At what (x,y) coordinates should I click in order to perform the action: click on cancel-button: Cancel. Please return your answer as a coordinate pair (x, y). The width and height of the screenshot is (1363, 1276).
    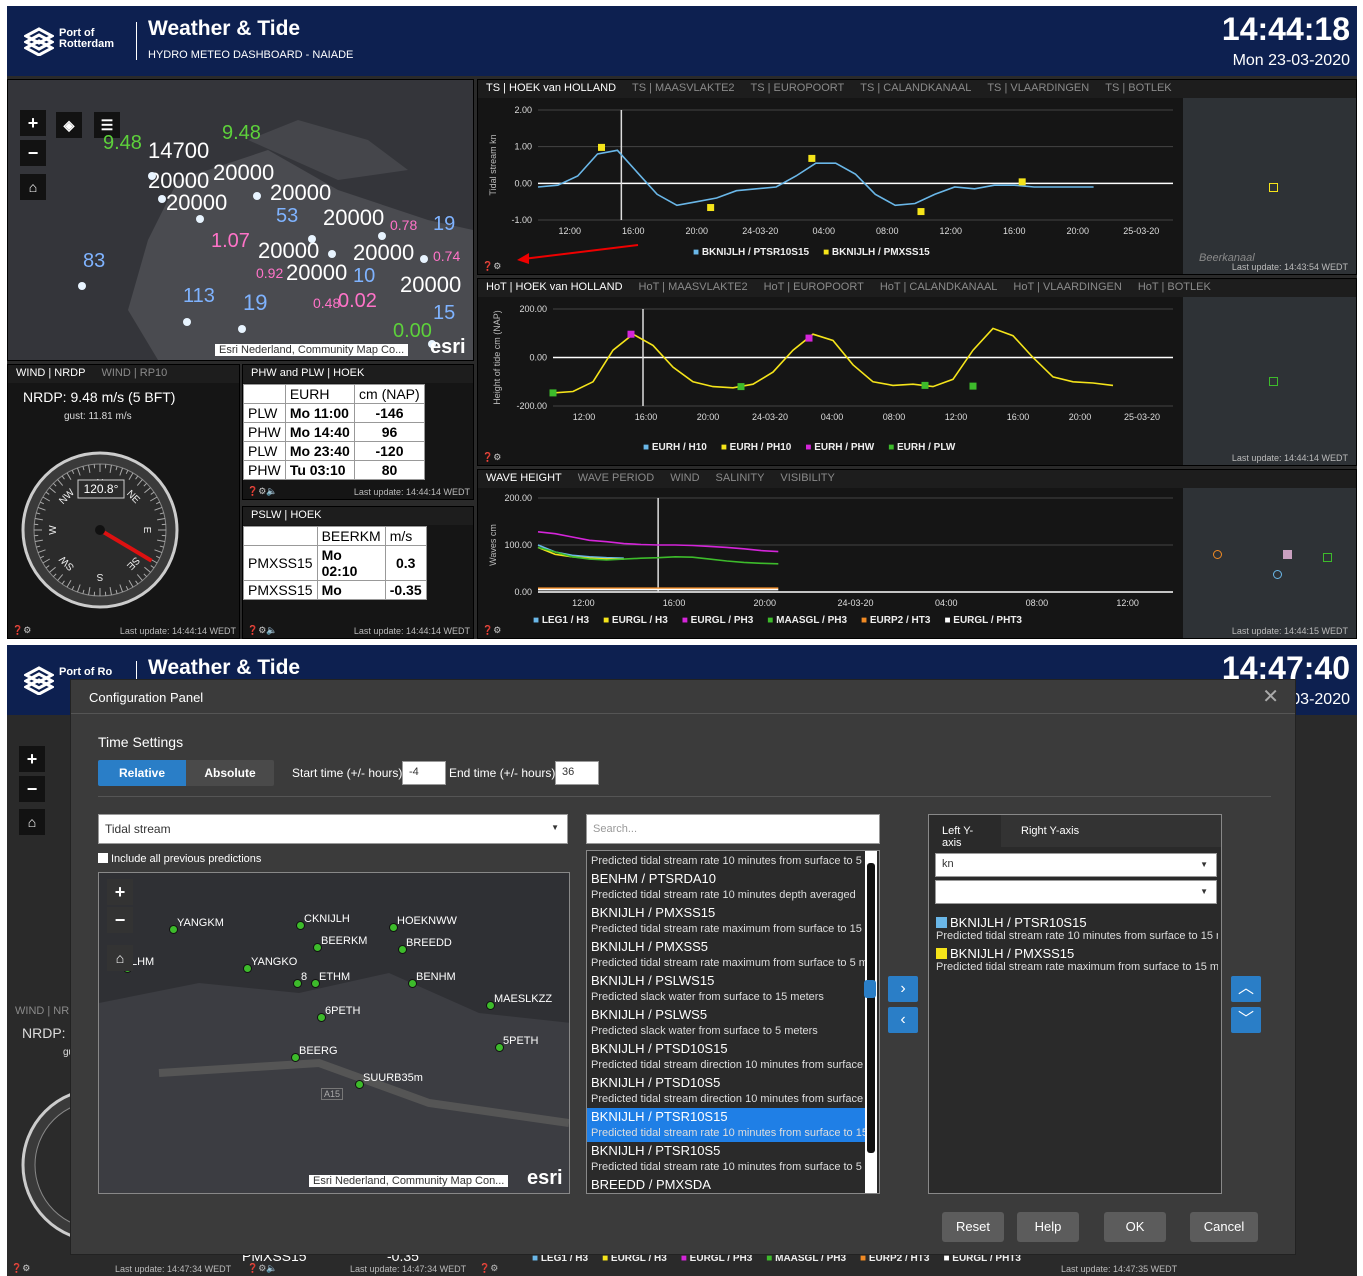
    Looking at the image, I should click on (1224, 1227).